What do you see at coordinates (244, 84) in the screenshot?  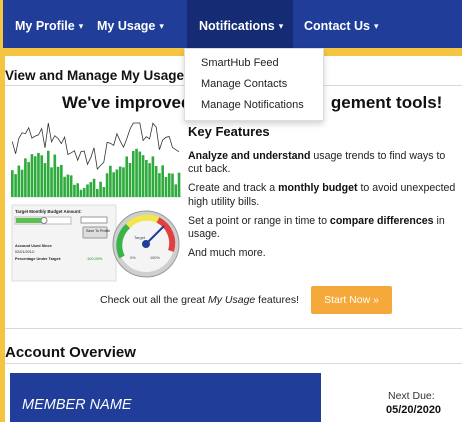 I see `menu-item-manage-contacts: Manage Contacts` at bounding box center [244, 84].